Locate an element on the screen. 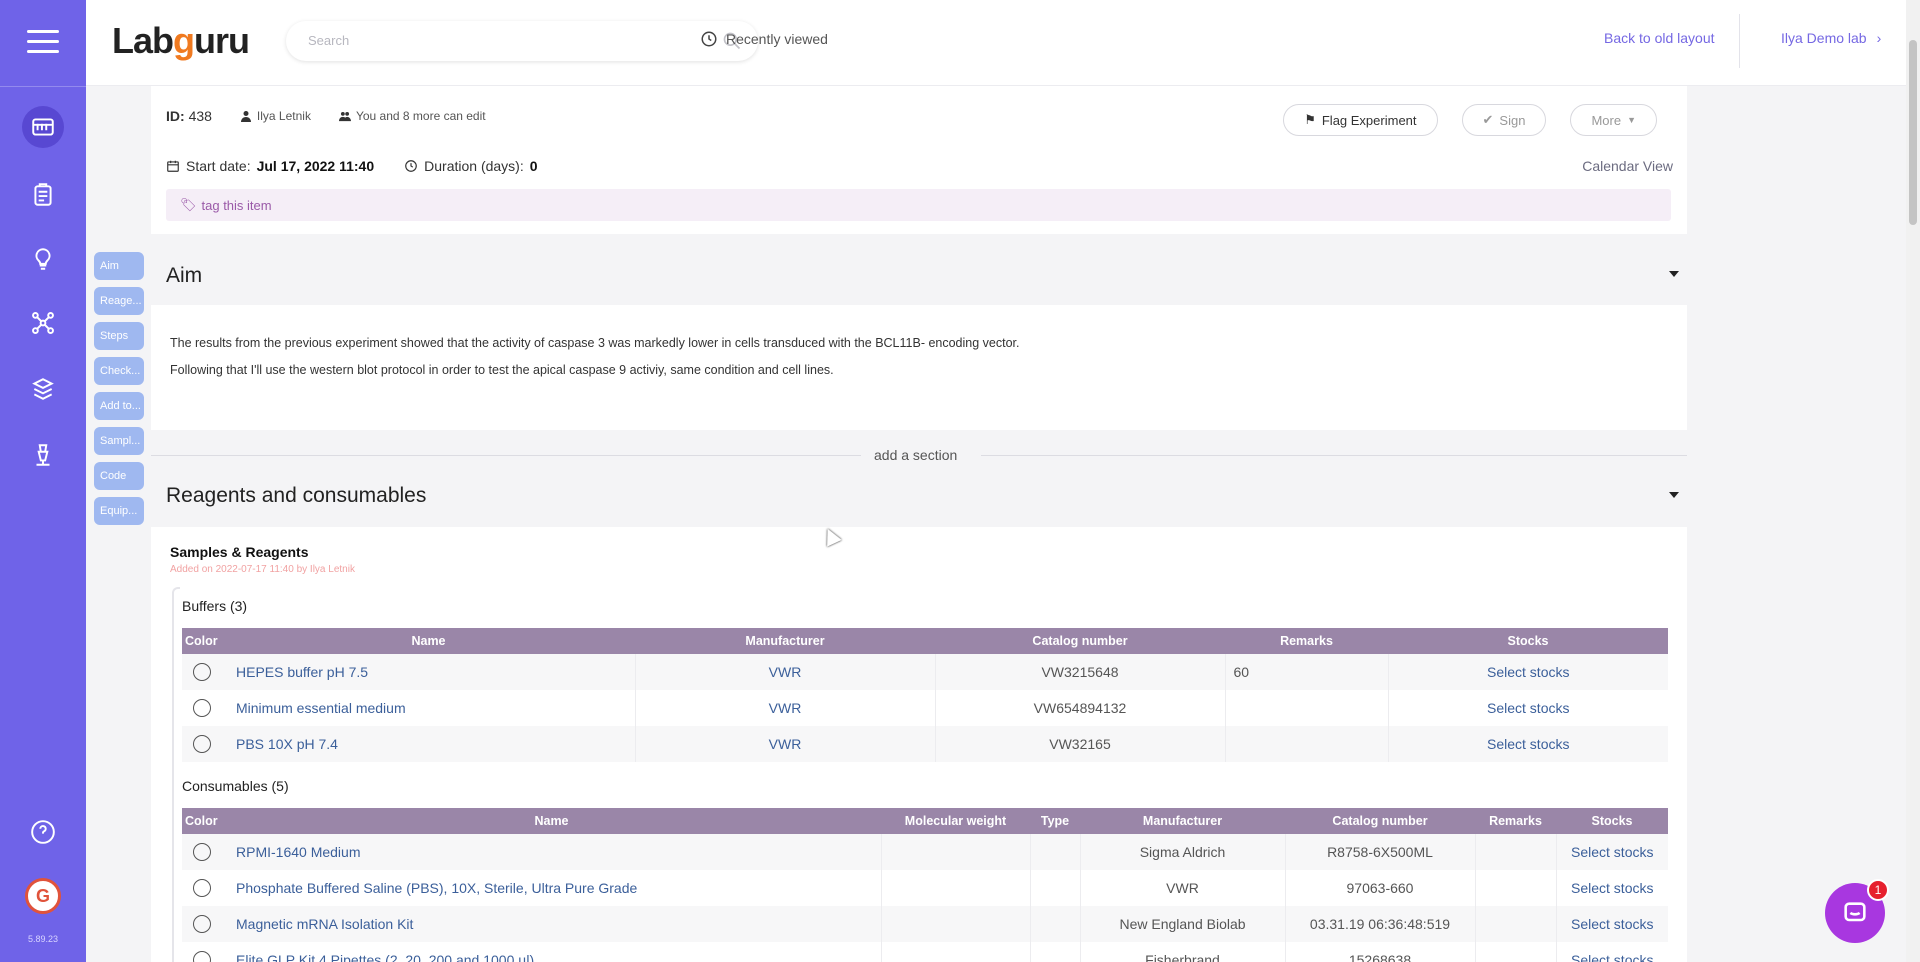 The height and width of the screenshot is (962, 1920). labguru-logo: Labguru is located at coordinates (181, 41).